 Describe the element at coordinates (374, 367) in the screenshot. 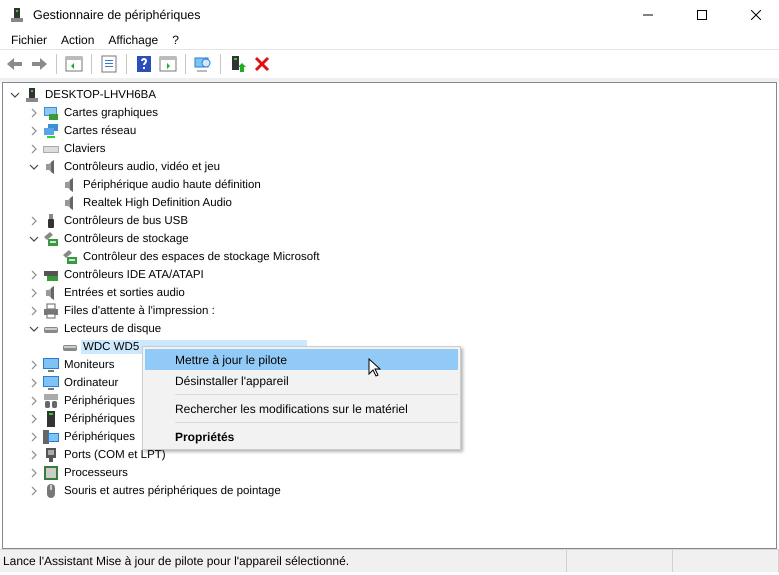

I see `mouse-cursor-icon` at that location.